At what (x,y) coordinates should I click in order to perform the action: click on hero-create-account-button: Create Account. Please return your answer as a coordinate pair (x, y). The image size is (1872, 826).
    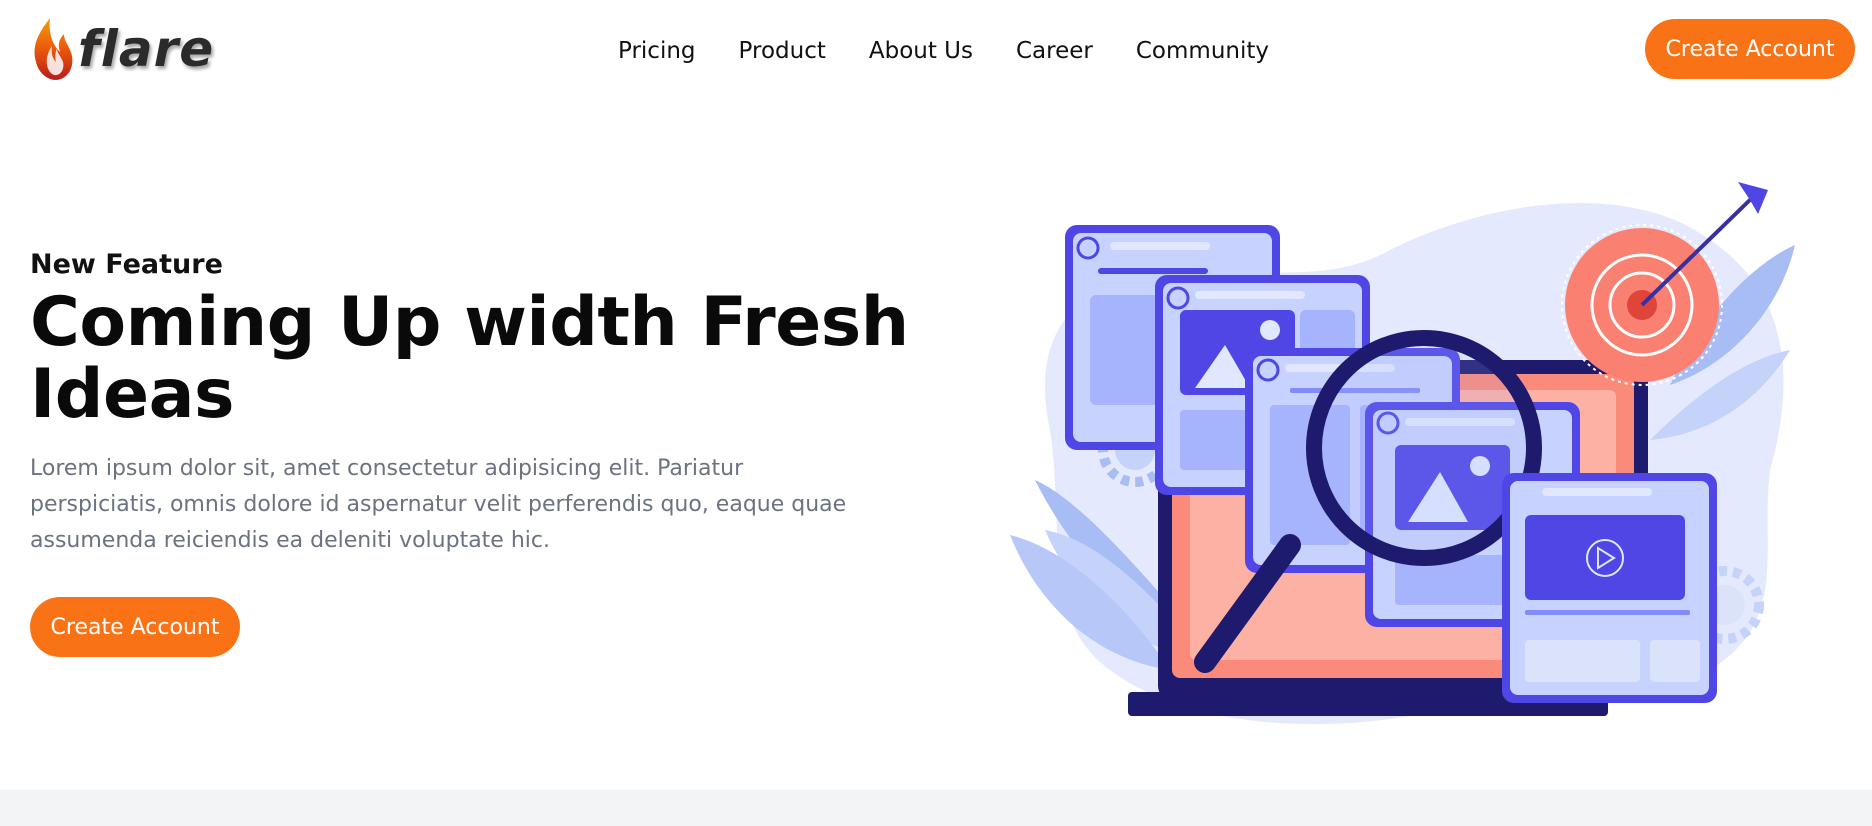
    Looking at the image, I should click on (135, 627).